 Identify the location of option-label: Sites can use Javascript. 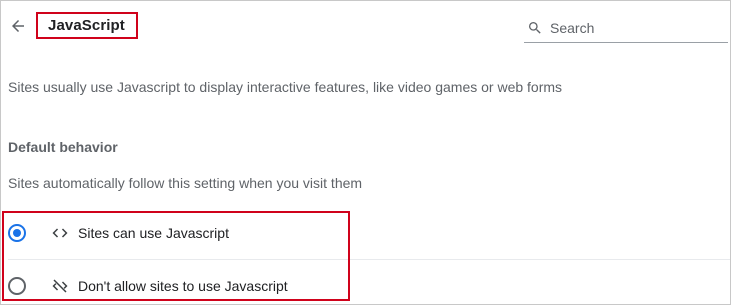
(153, 233).